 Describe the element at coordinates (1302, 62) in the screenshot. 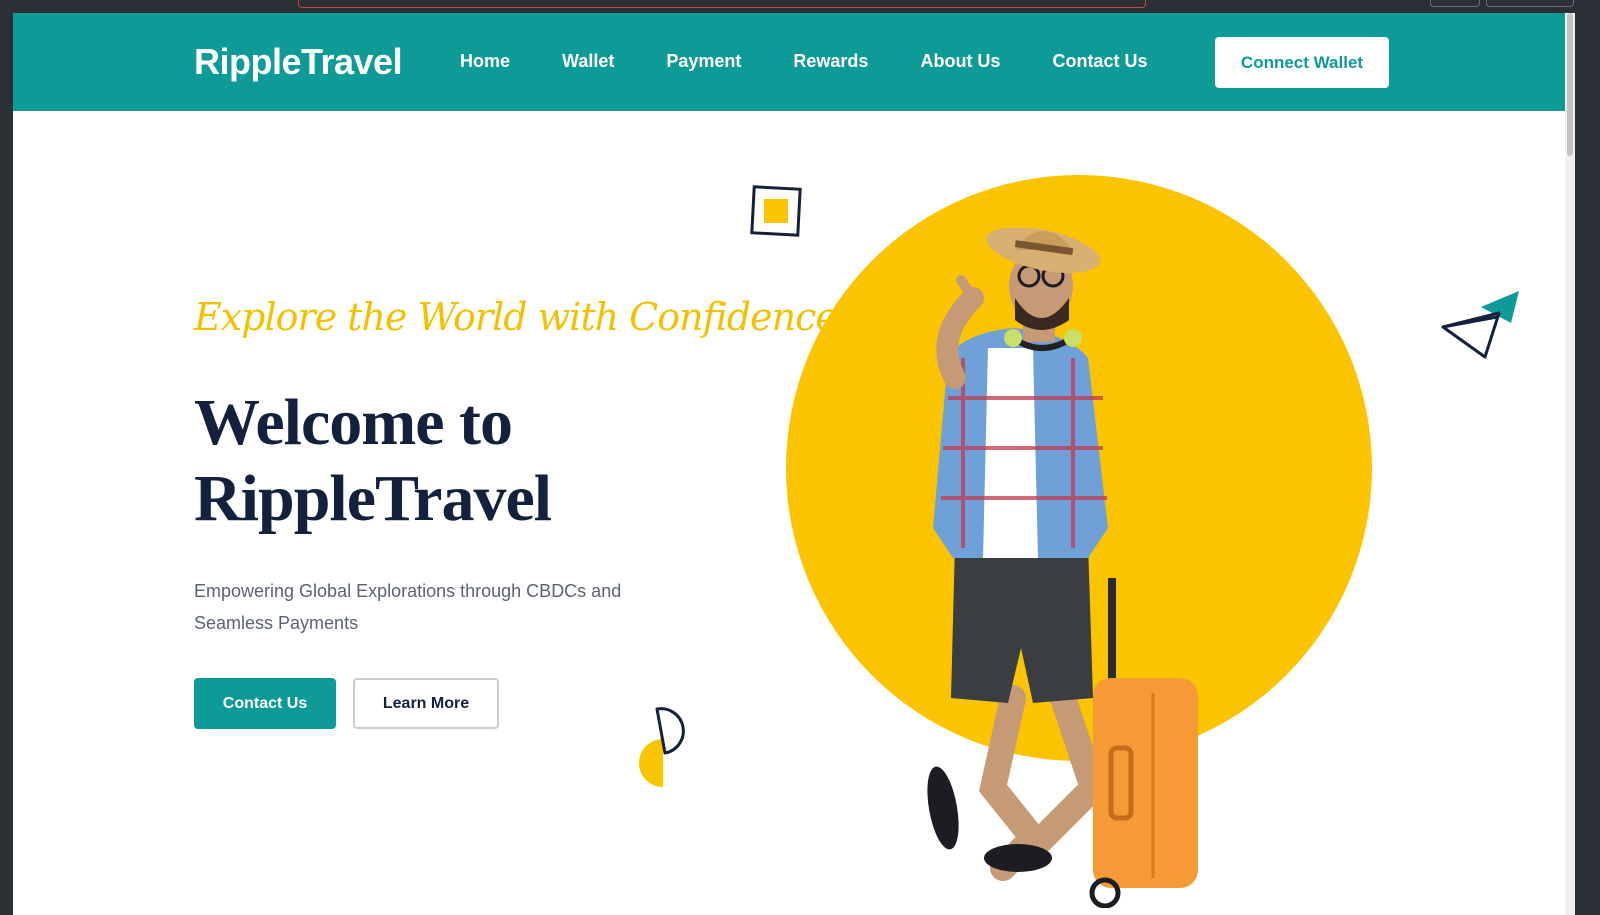

I see `connect-wallet-button: Connect Wallet` at that location.